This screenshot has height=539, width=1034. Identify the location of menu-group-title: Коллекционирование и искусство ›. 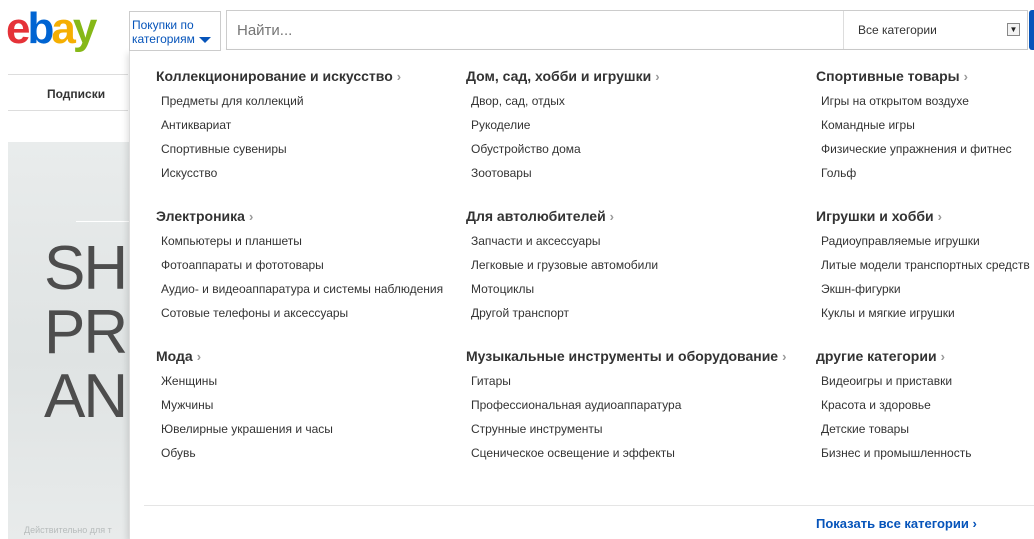
(278, 76).